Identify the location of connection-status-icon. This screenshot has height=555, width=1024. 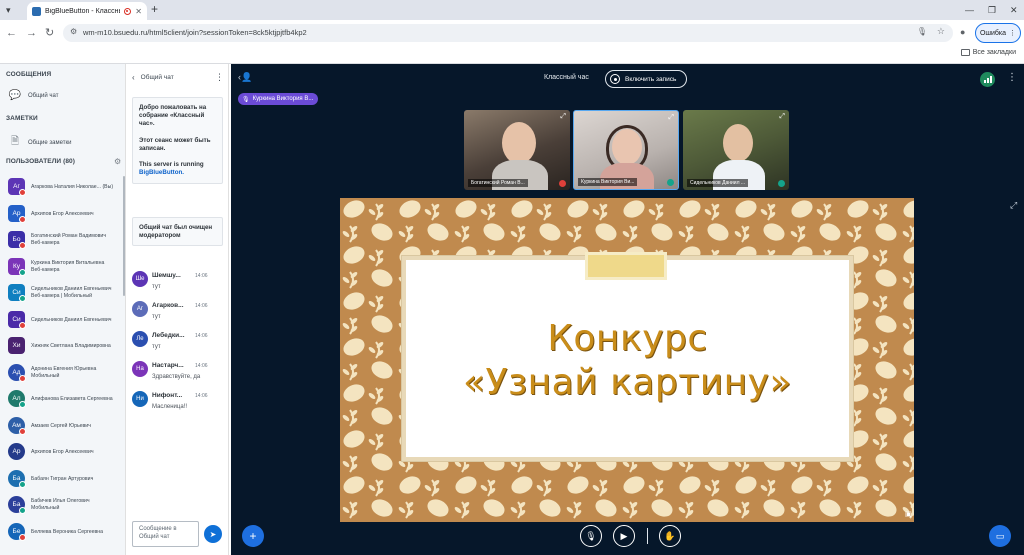
(987, 79).